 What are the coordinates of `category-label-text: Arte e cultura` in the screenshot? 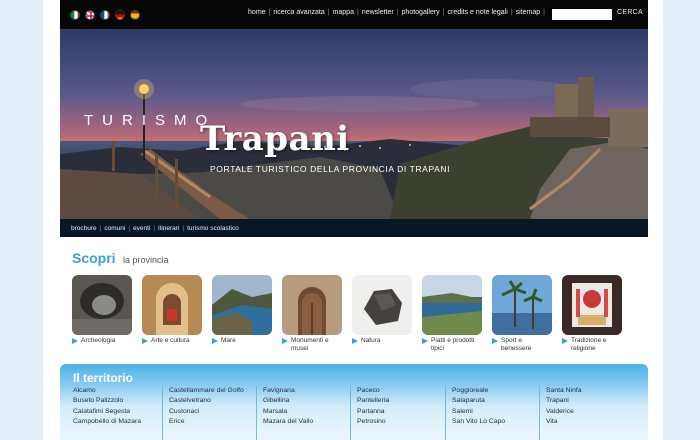 It's located at (170, 340).